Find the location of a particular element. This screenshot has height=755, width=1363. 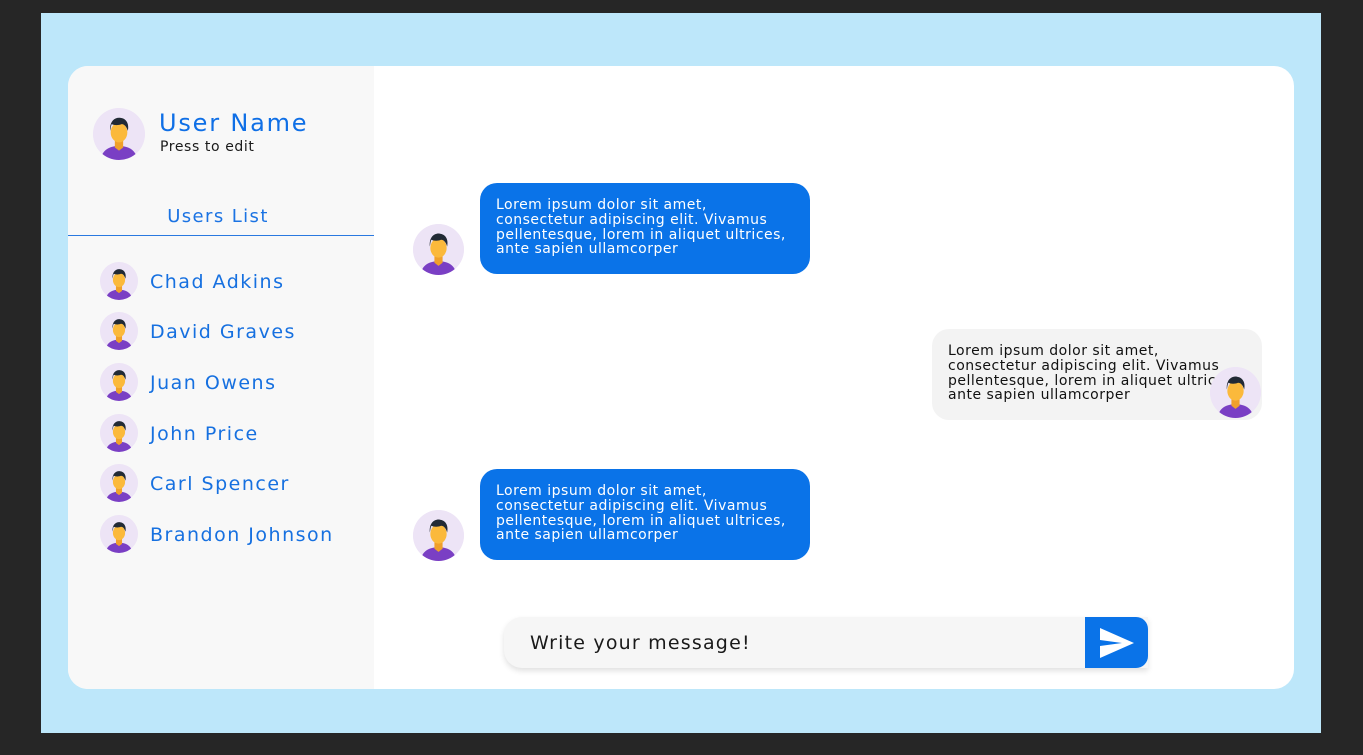

users-list-title: Users List is located at coordinates (218, 216).